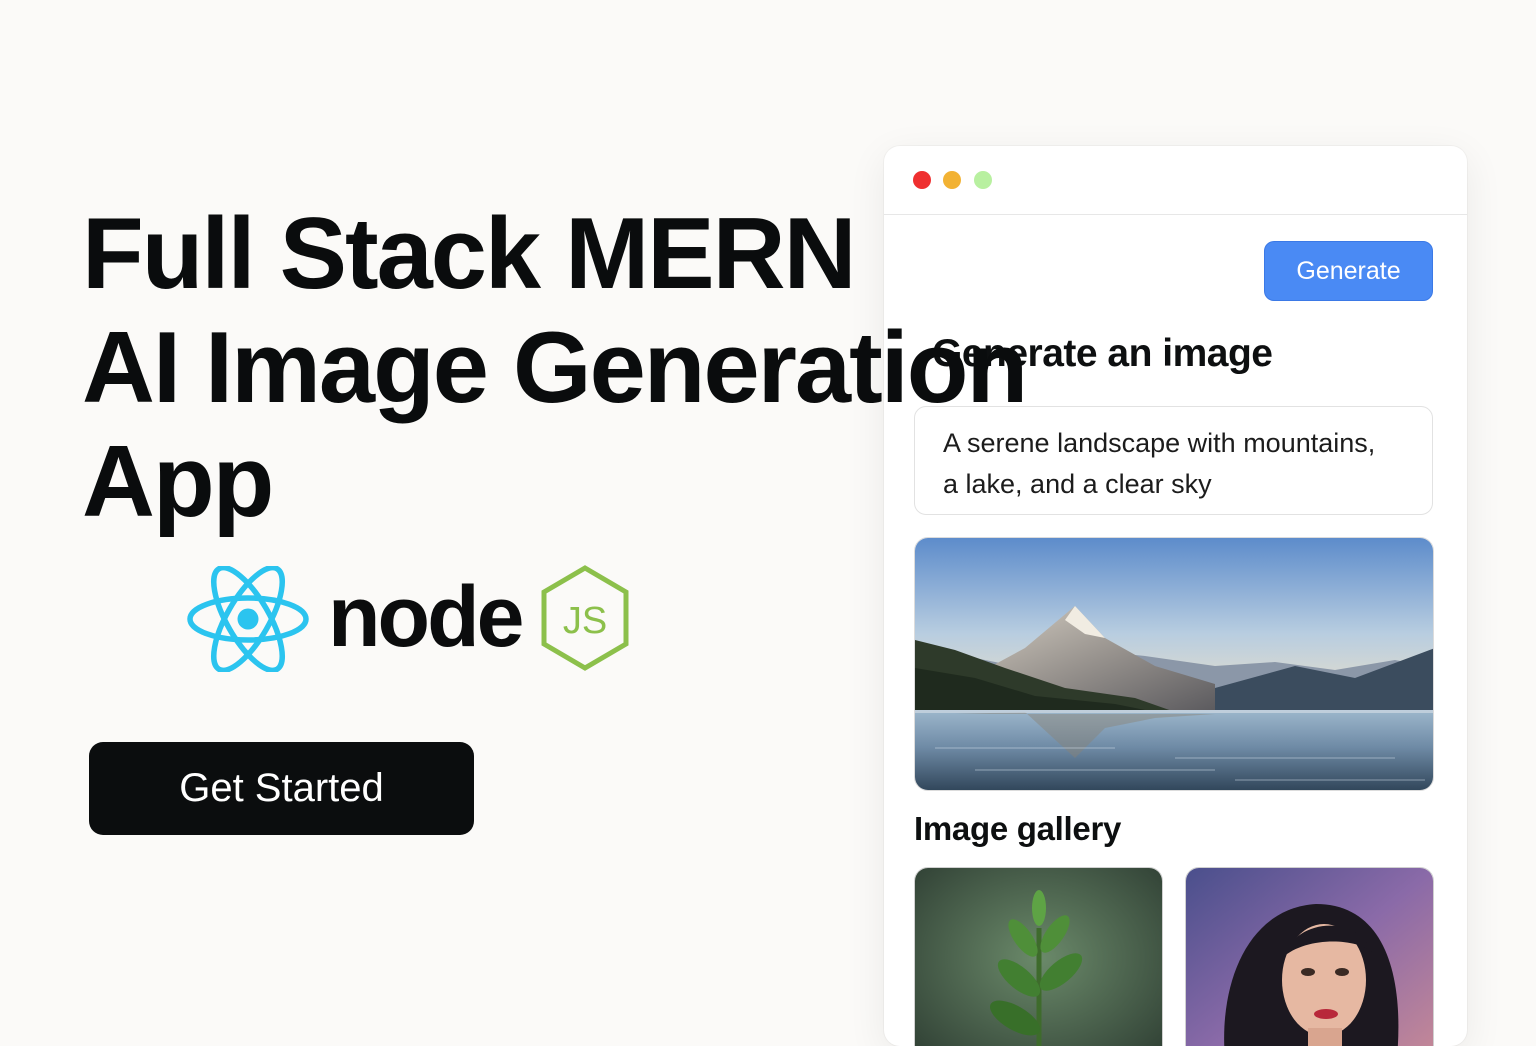 Image resolution: width=1536 pixels, height=1046 pixels. What do you see at coordinates (585, 621) in the screenshot?
I see `nodejs-badge-text: JS` at bounding box center [585, 621].